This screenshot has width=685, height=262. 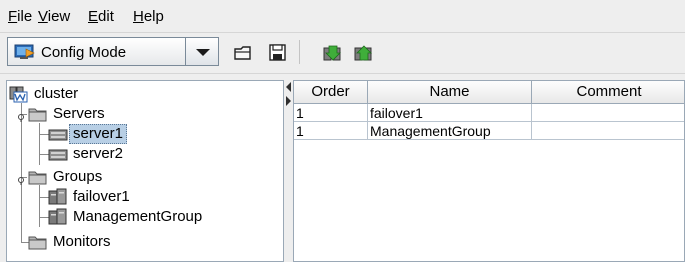 What do you see at coordinates (299, 52) in the screenshot?
I see `toolbar-separator` at bounding box center [299, 52].